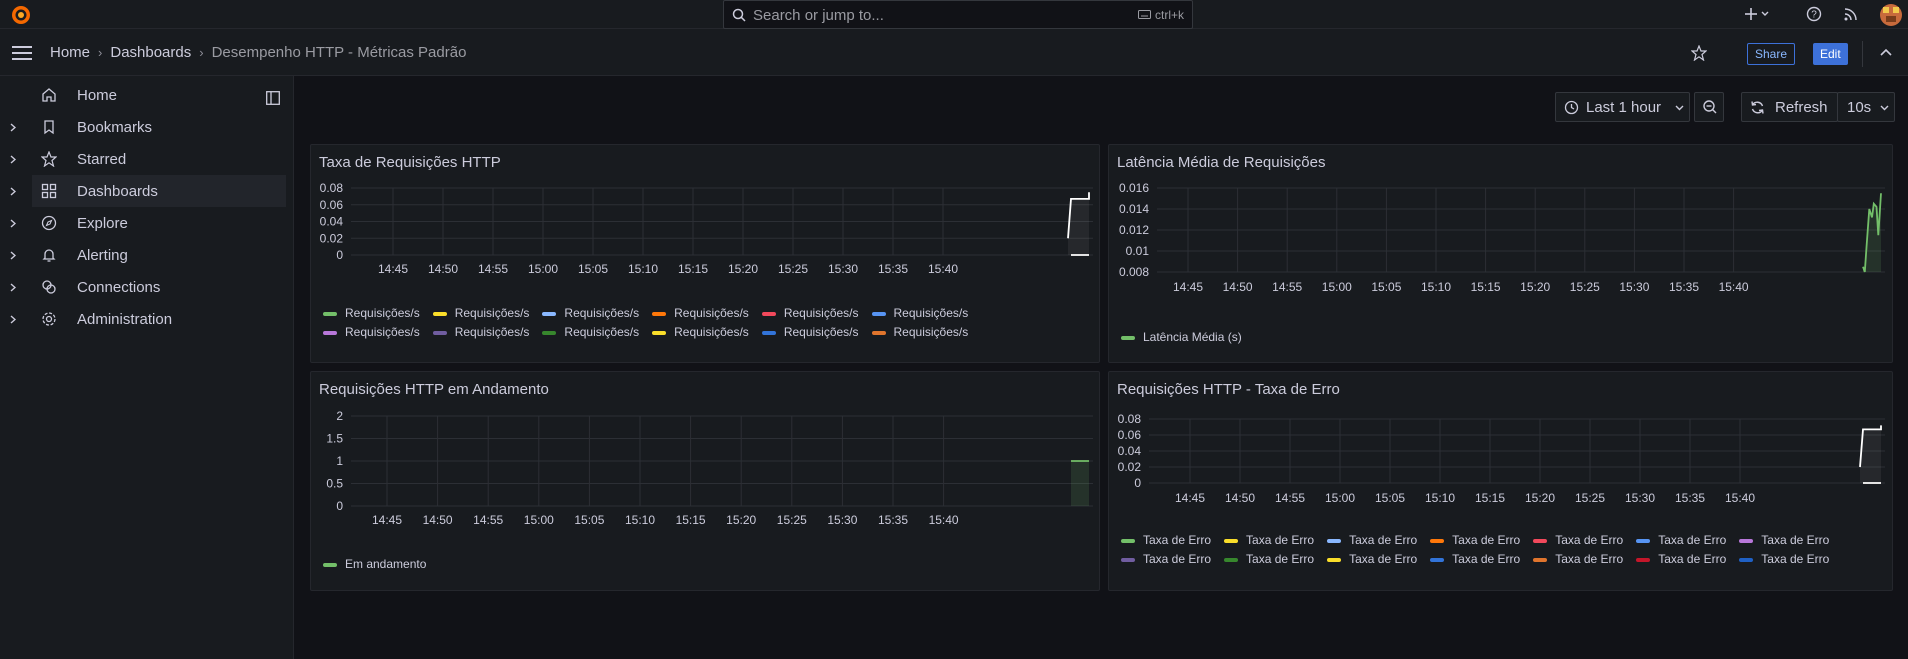 The image size is (1908, 659). I want to click on zoom-out-button, so click(1709, 107).